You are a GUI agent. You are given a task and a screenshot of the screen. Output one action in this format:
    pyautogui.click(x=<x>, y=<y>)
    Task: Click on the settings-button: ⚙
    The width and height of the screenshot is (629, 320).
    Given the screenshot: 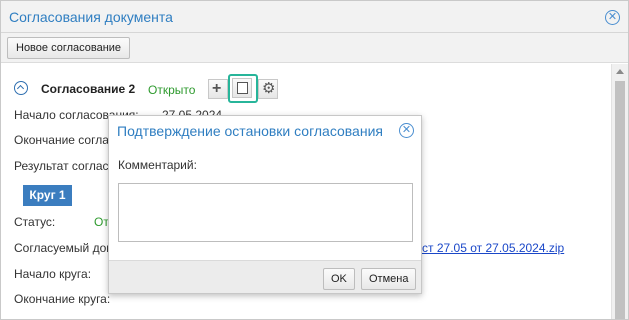 What is the action you would take?
    pyautogui.click(x=268, y=89)
    